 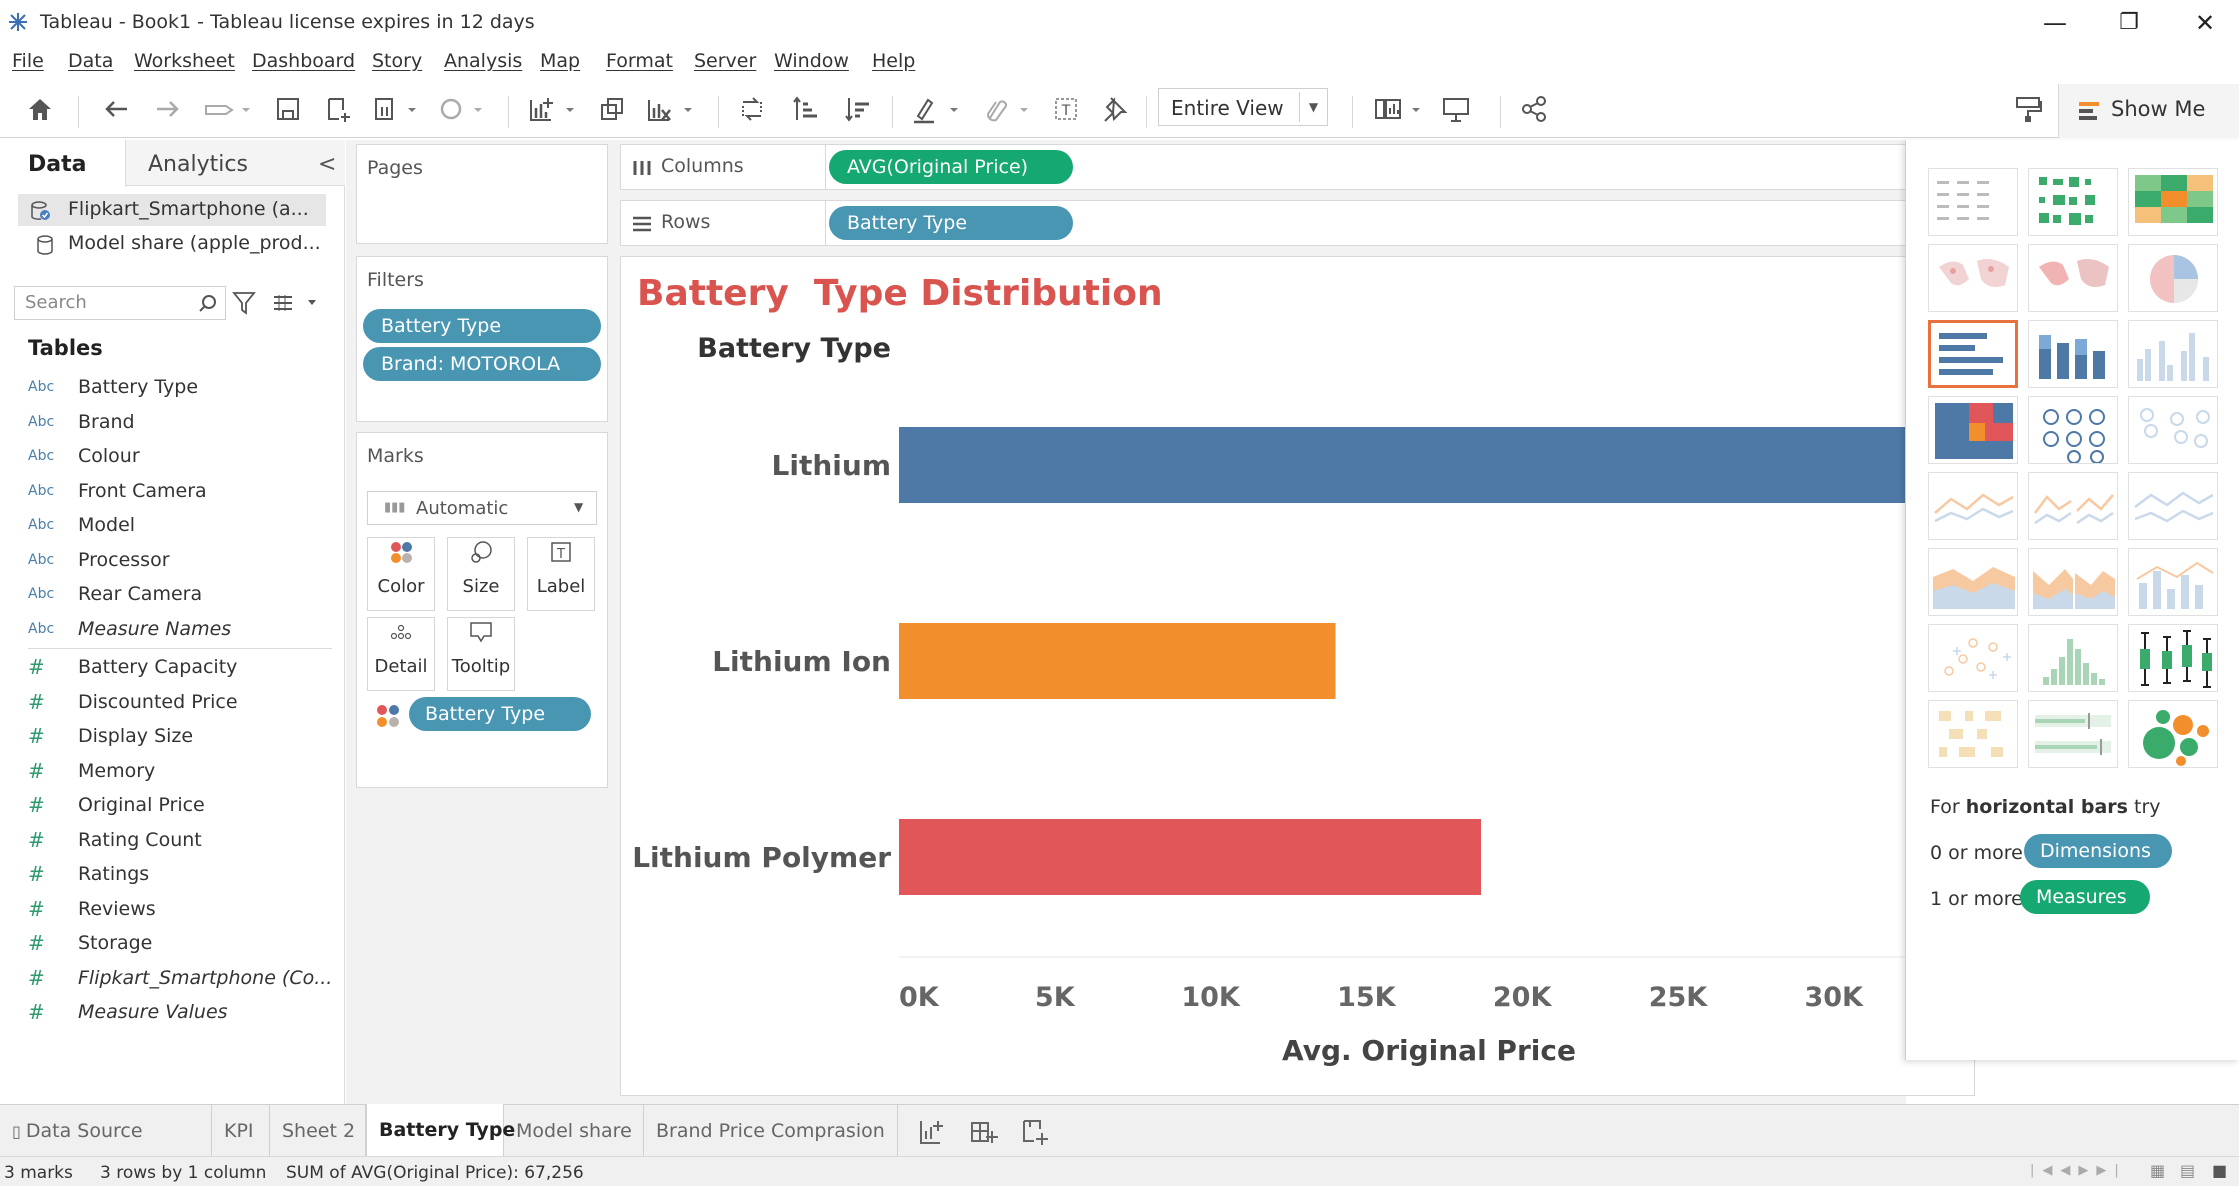 I want to click on tab-sheet-2: Sheet 2, so click(x=318, y=1131).